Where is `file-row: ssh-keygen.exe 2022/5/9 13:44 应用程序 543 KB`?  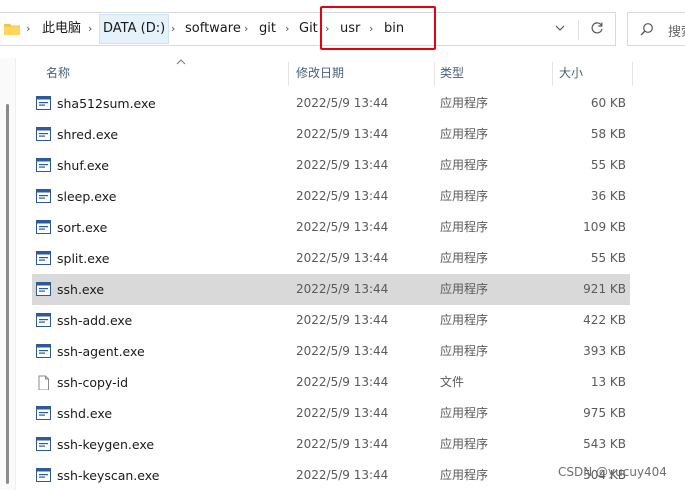
file-row: ssh-keygen.exe 2022/5/9 13:44 应用程序 543 KB is located at coordinates (331, 444).